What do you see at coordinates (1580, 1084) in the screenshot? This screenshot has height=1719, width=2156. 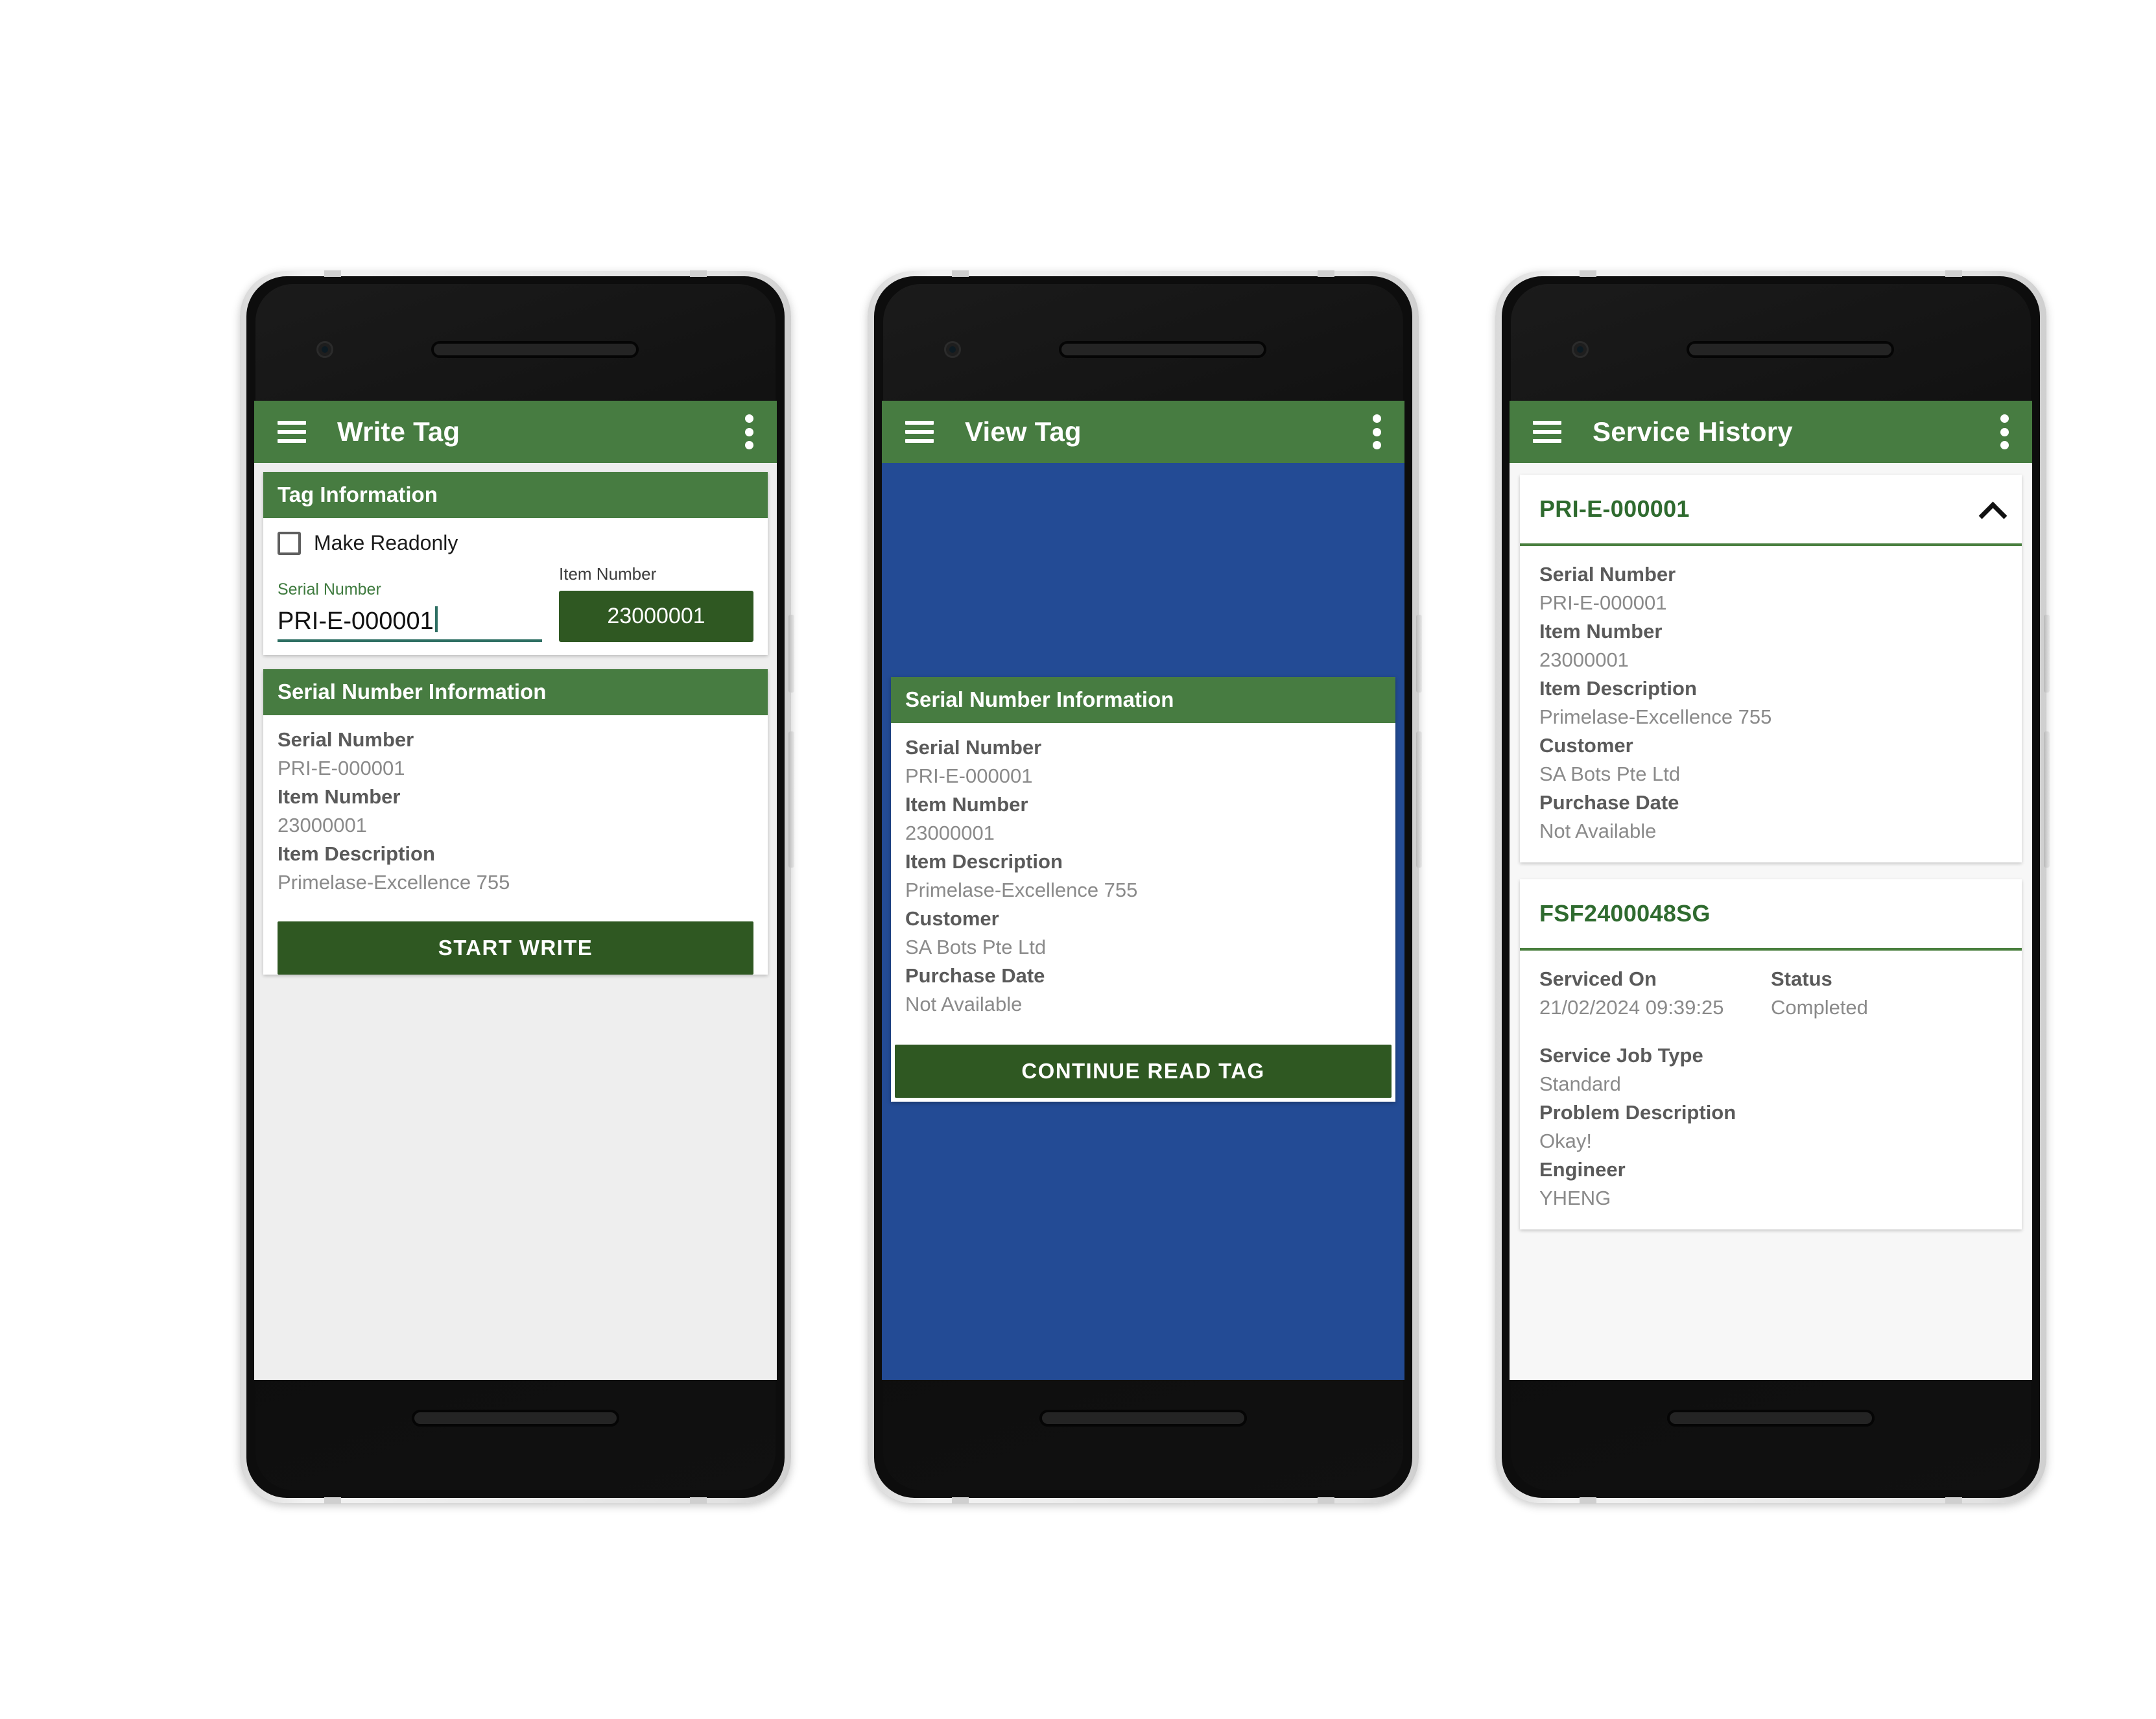 I see `info-value: Standard` at bounding box center [1580, 1084].